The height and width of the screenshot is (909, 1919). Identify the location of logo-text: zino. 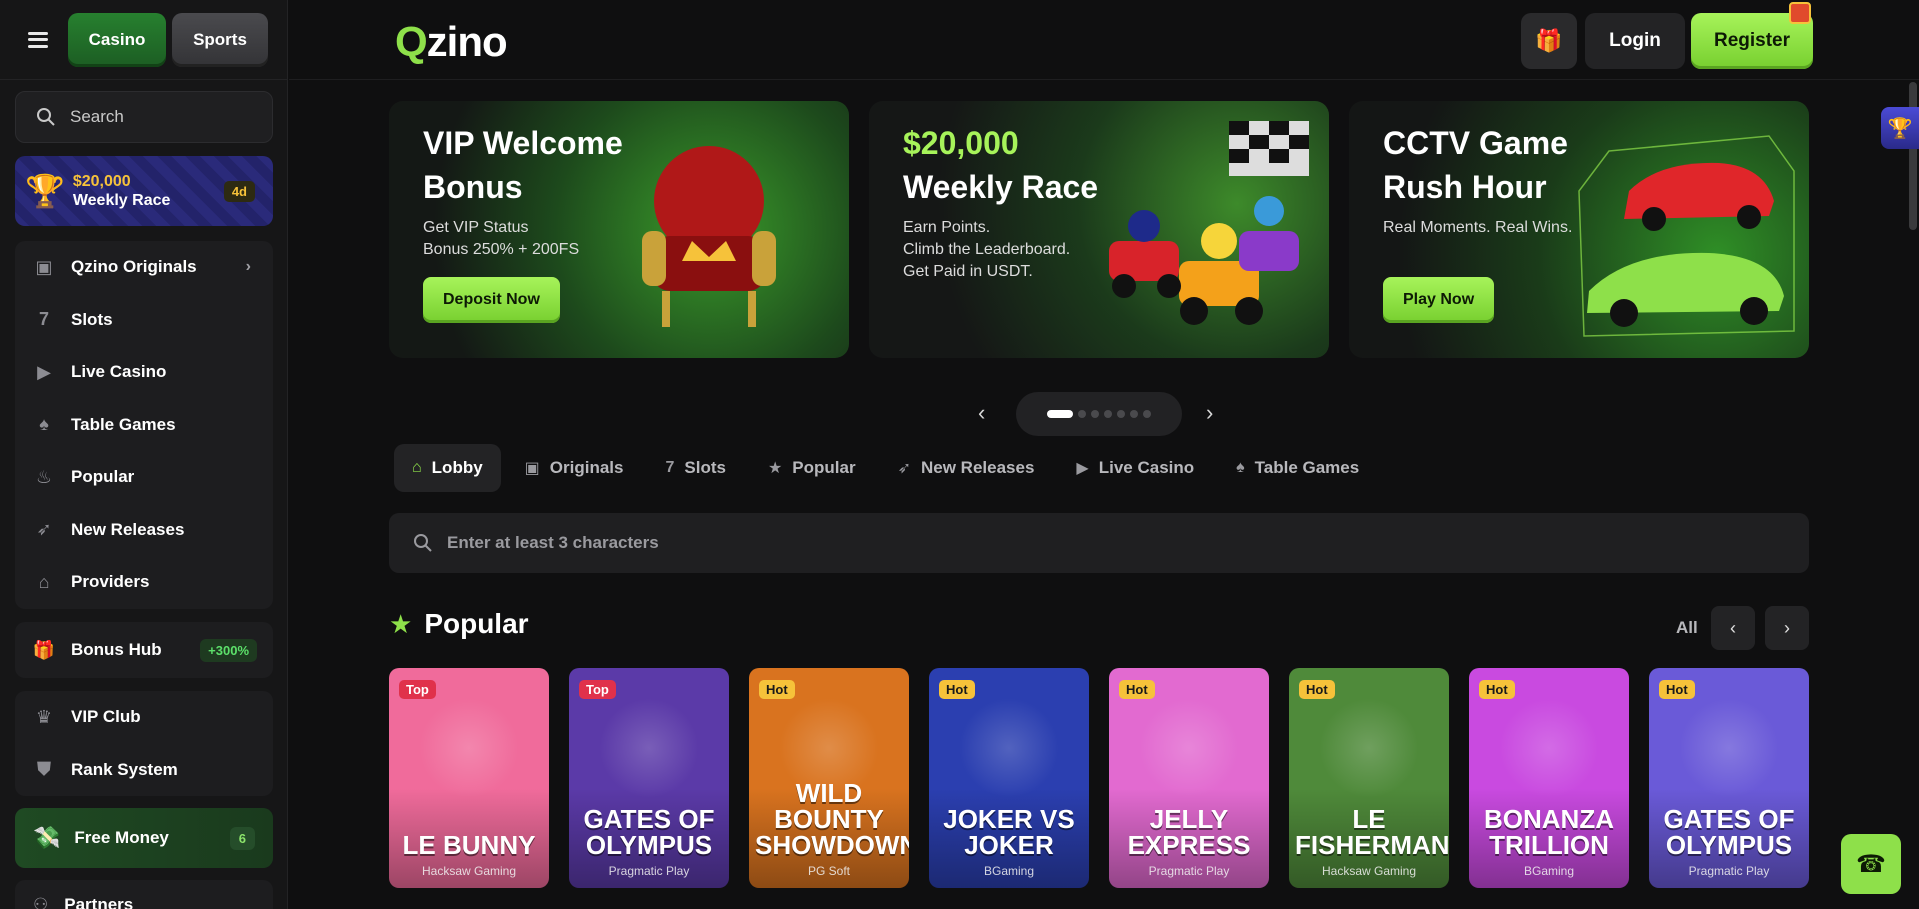
(467, 41).